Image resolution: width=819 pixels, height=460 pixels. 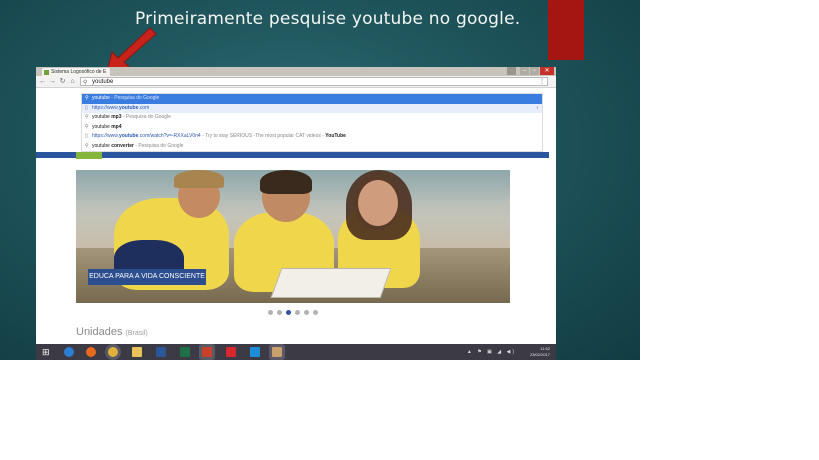 What do you see at coordinates (312, 99) in the screenshot?
I see `suggestion-item: ⚲ youtube - Pesquisa do Google` at bounding box center [312, 99].